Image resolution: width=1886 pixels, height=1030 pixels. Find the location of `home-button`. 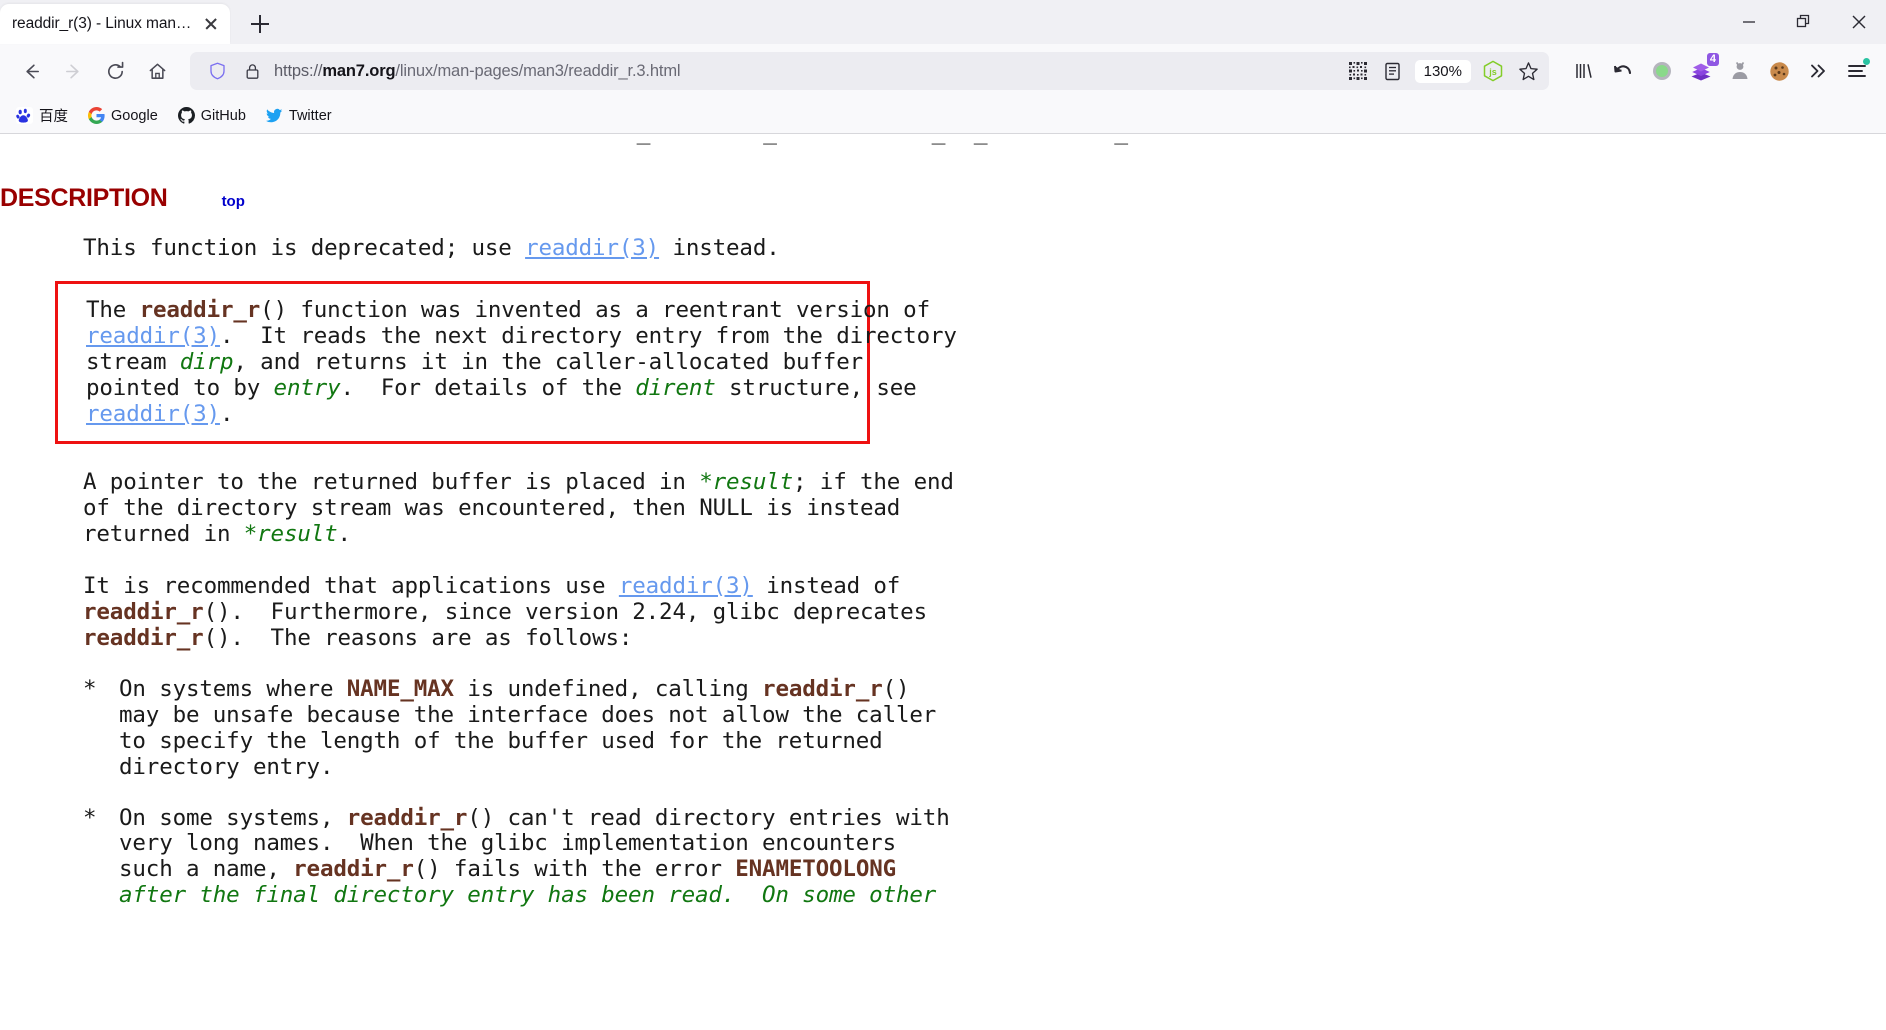

home-button is located at coordinates (157, 71).